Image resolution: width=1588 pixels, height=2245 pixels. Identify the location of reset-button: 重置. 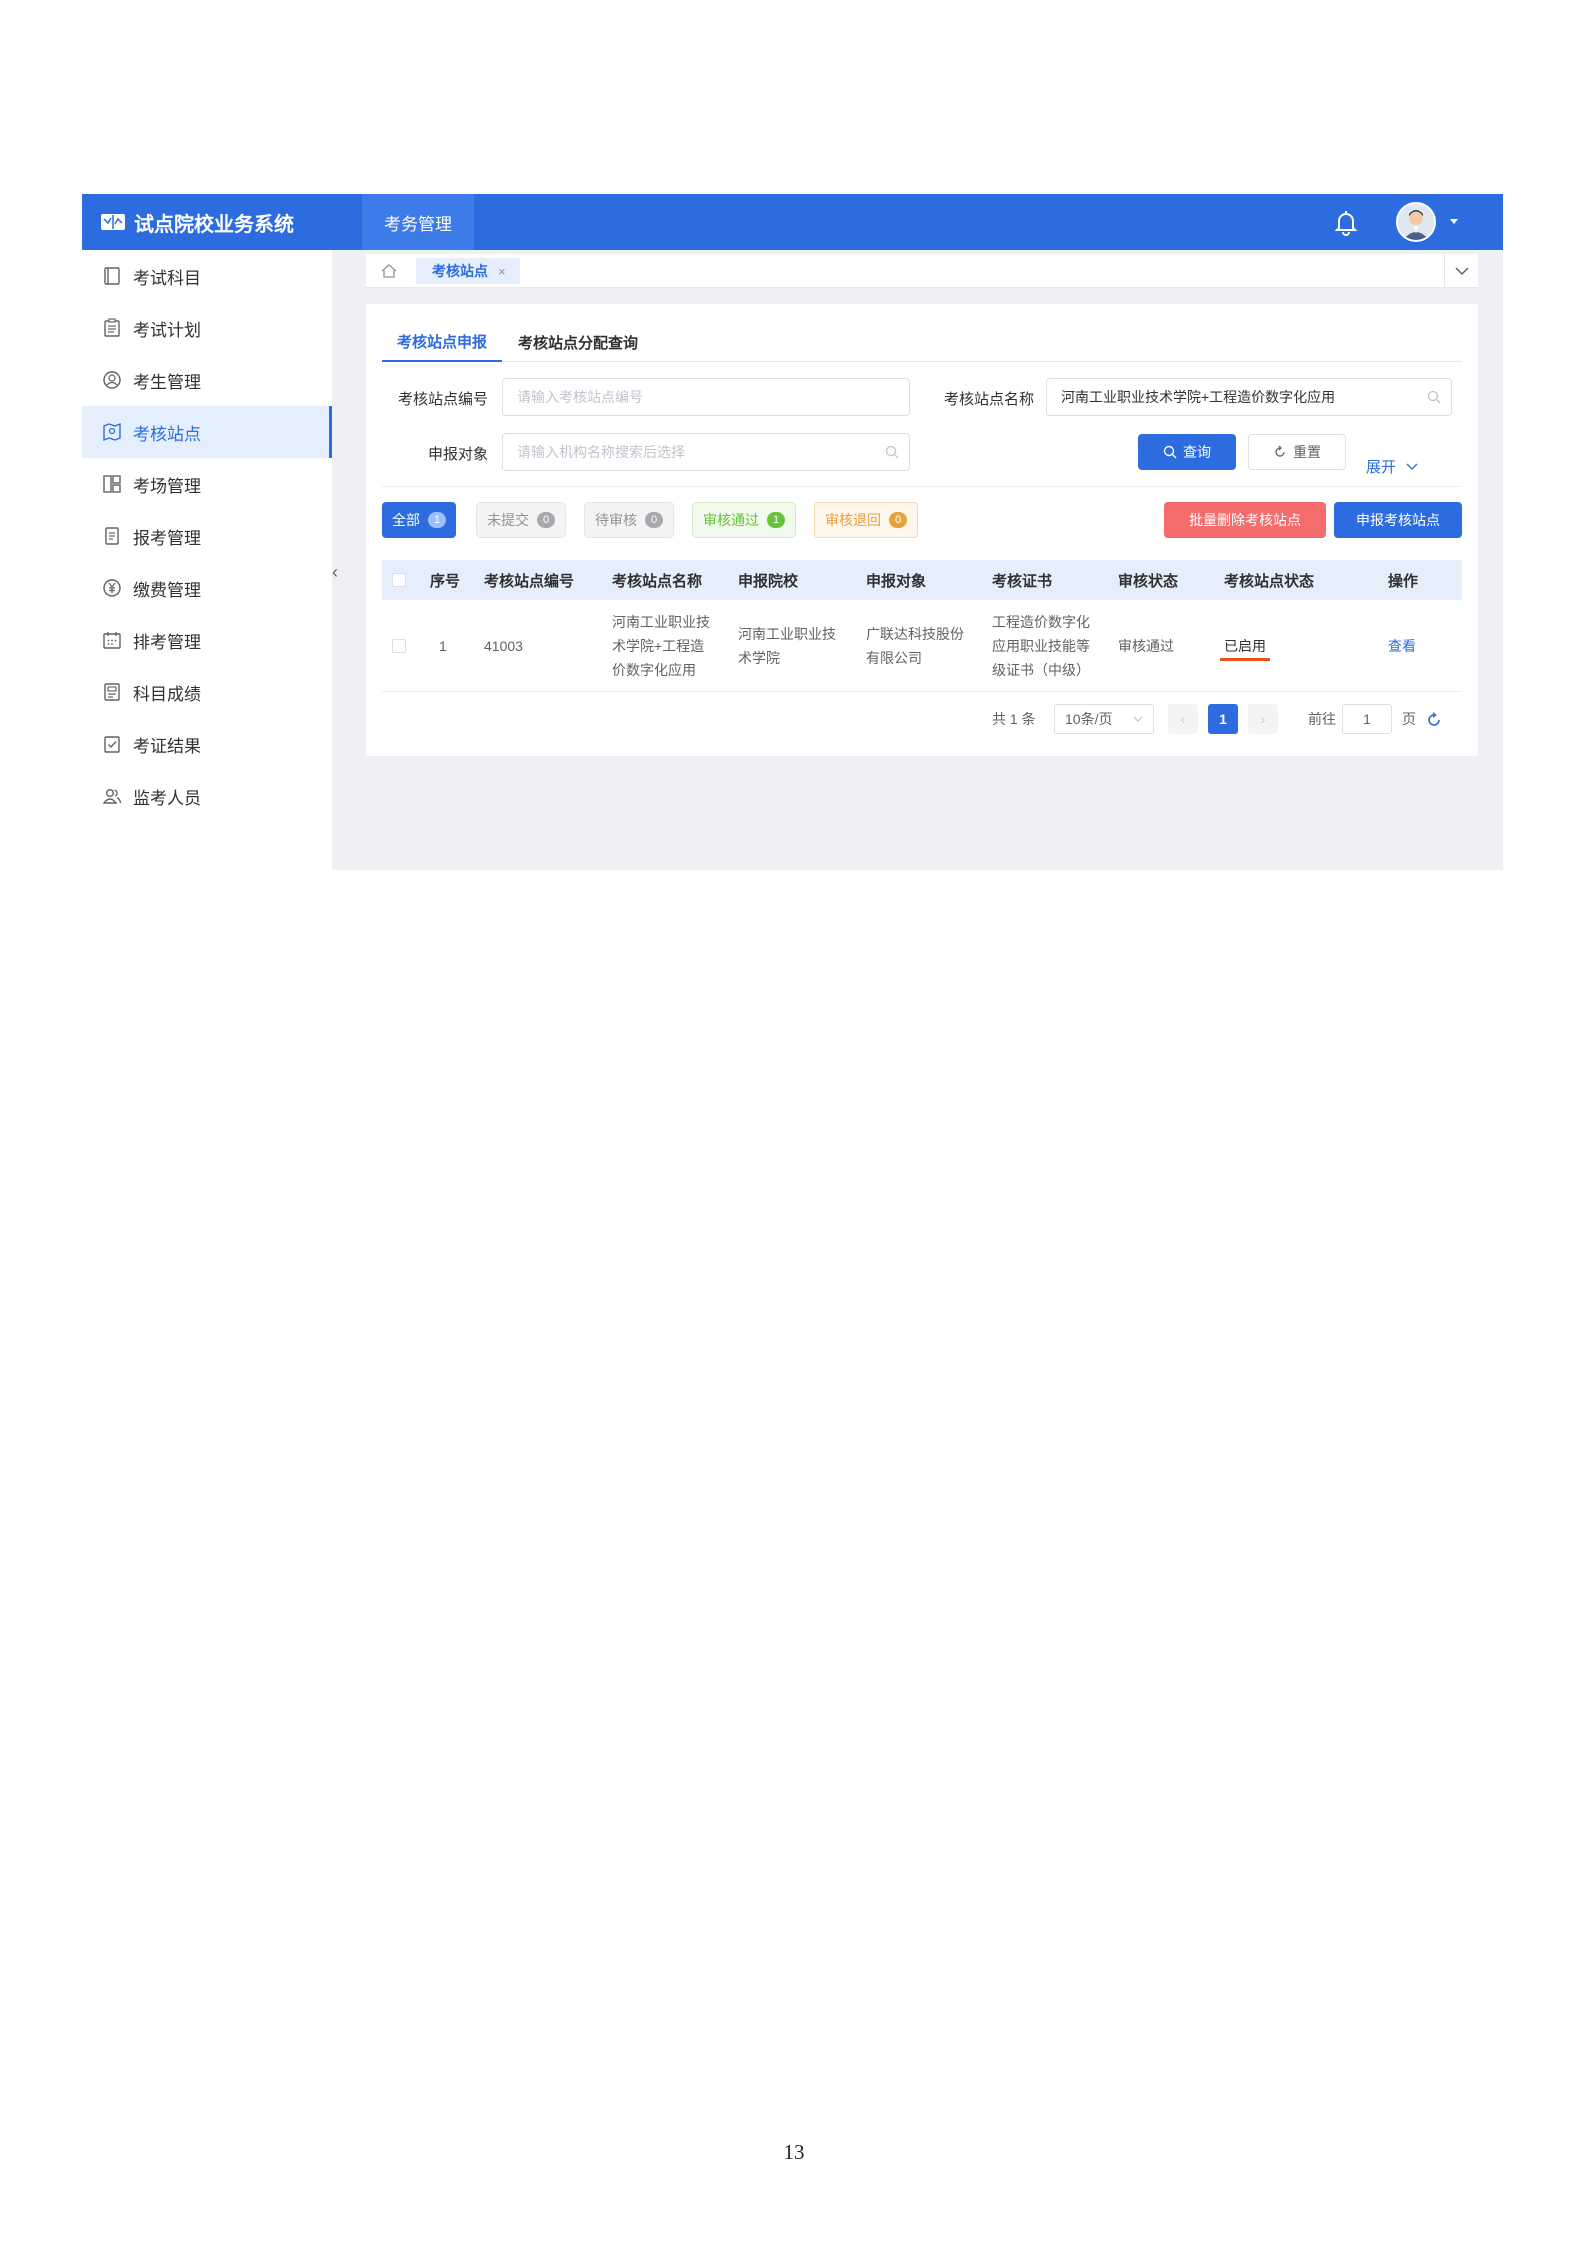
(1297, 452).